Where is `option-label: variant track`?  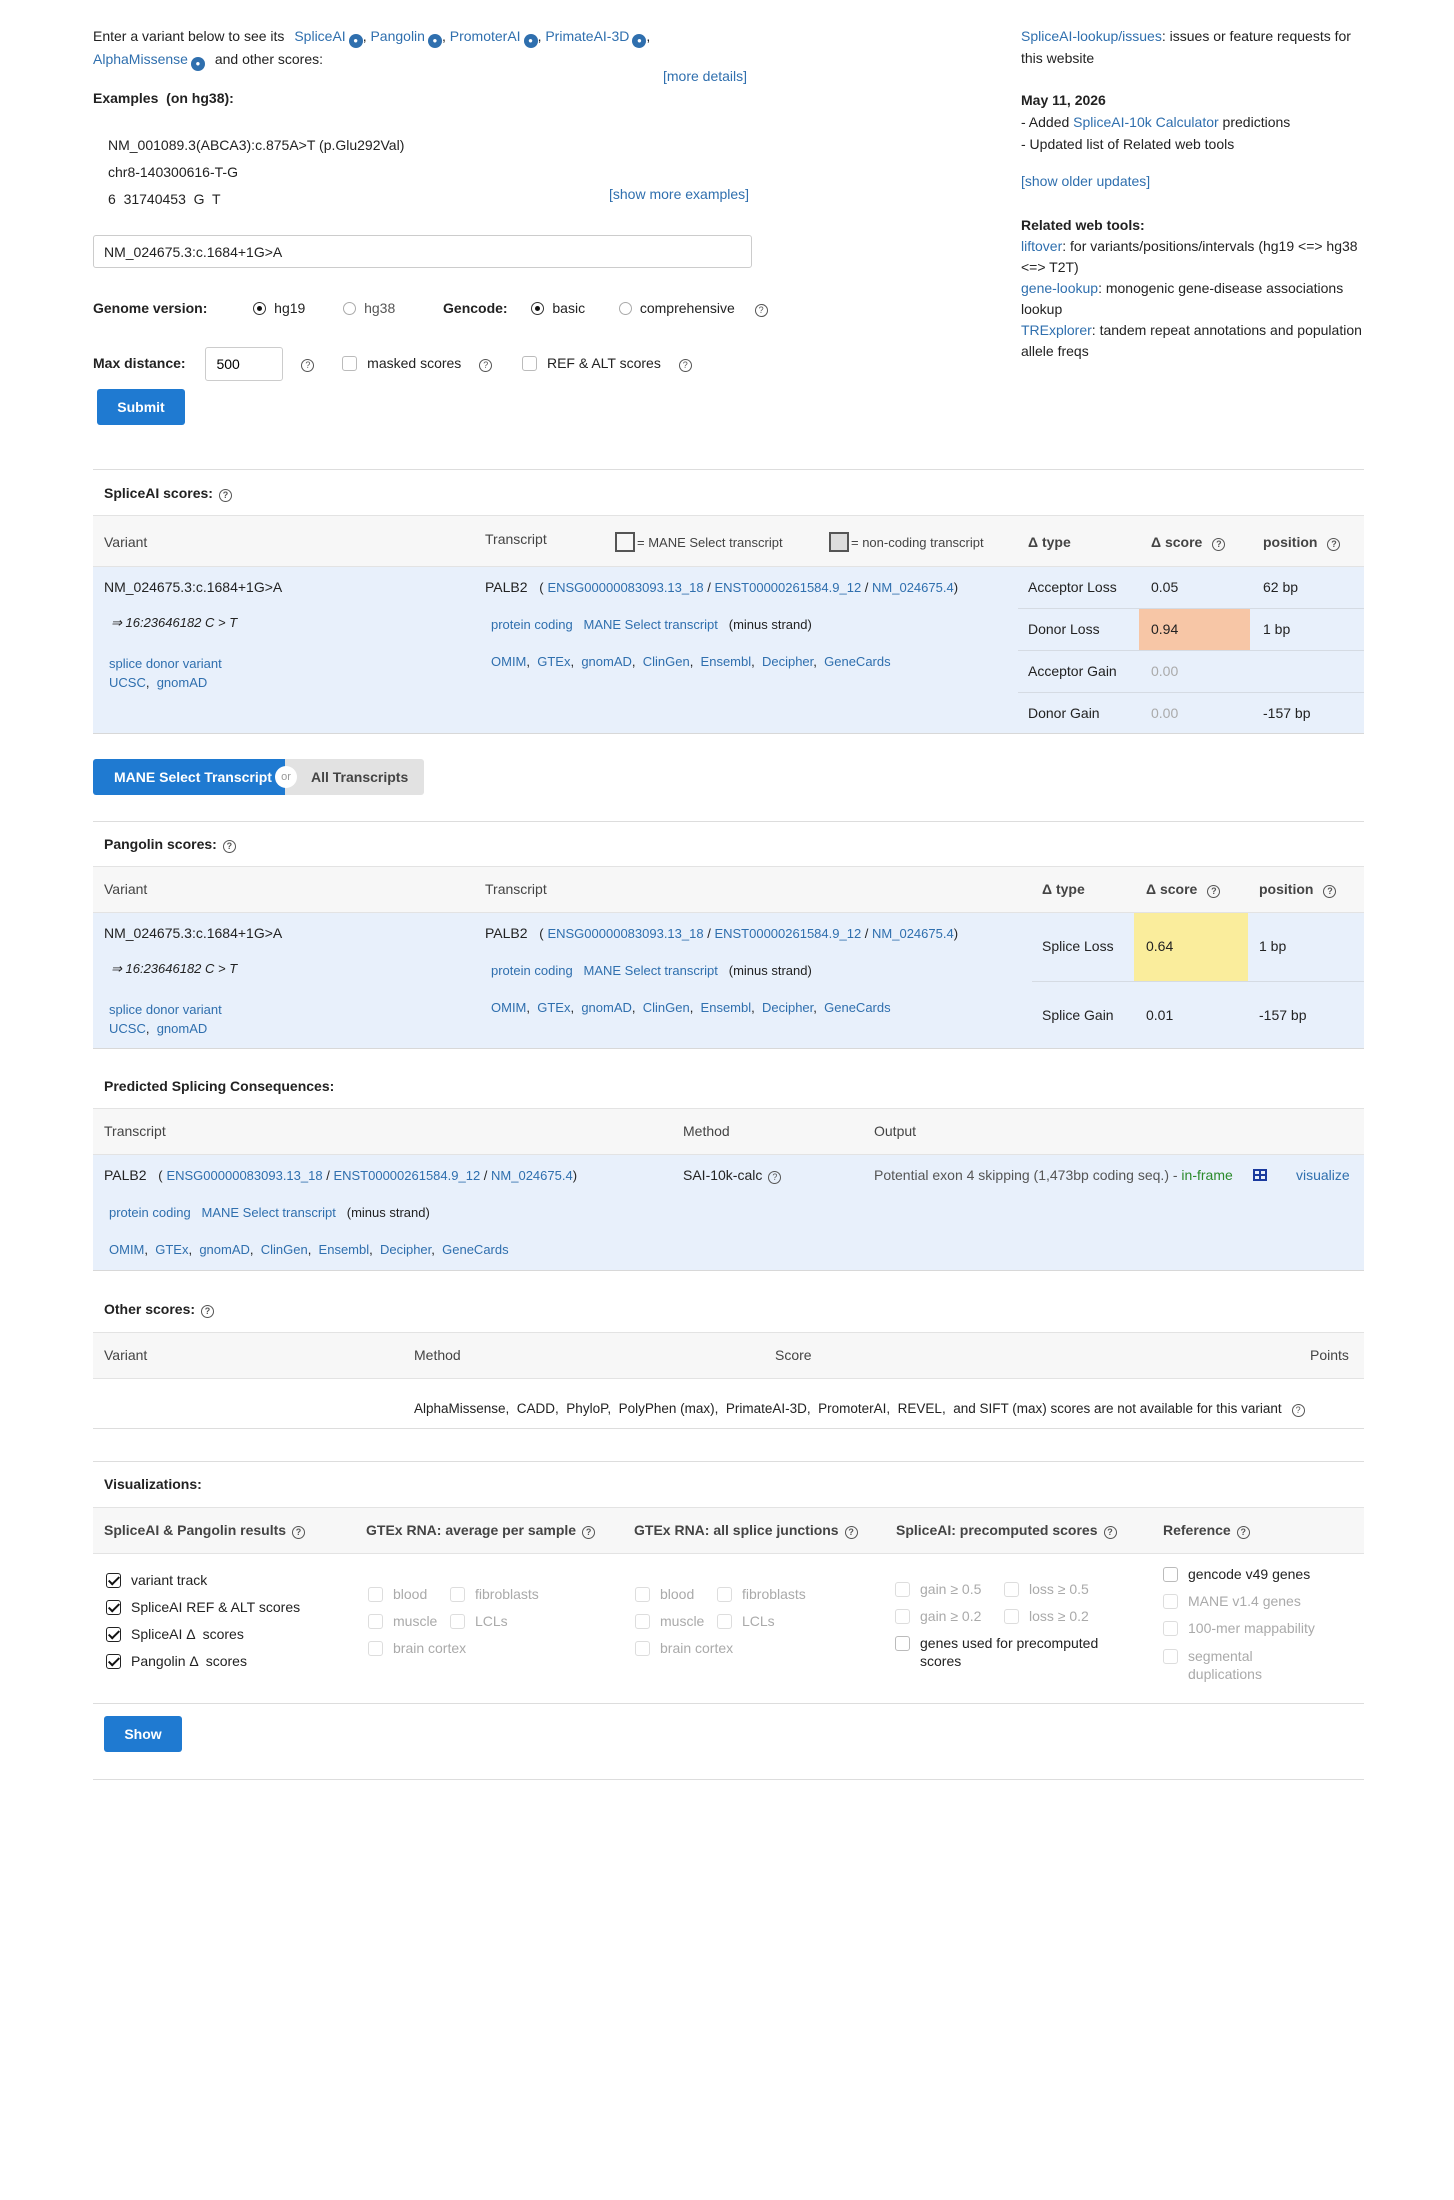 option-label: variant track is located at coordinates (169, 1580).